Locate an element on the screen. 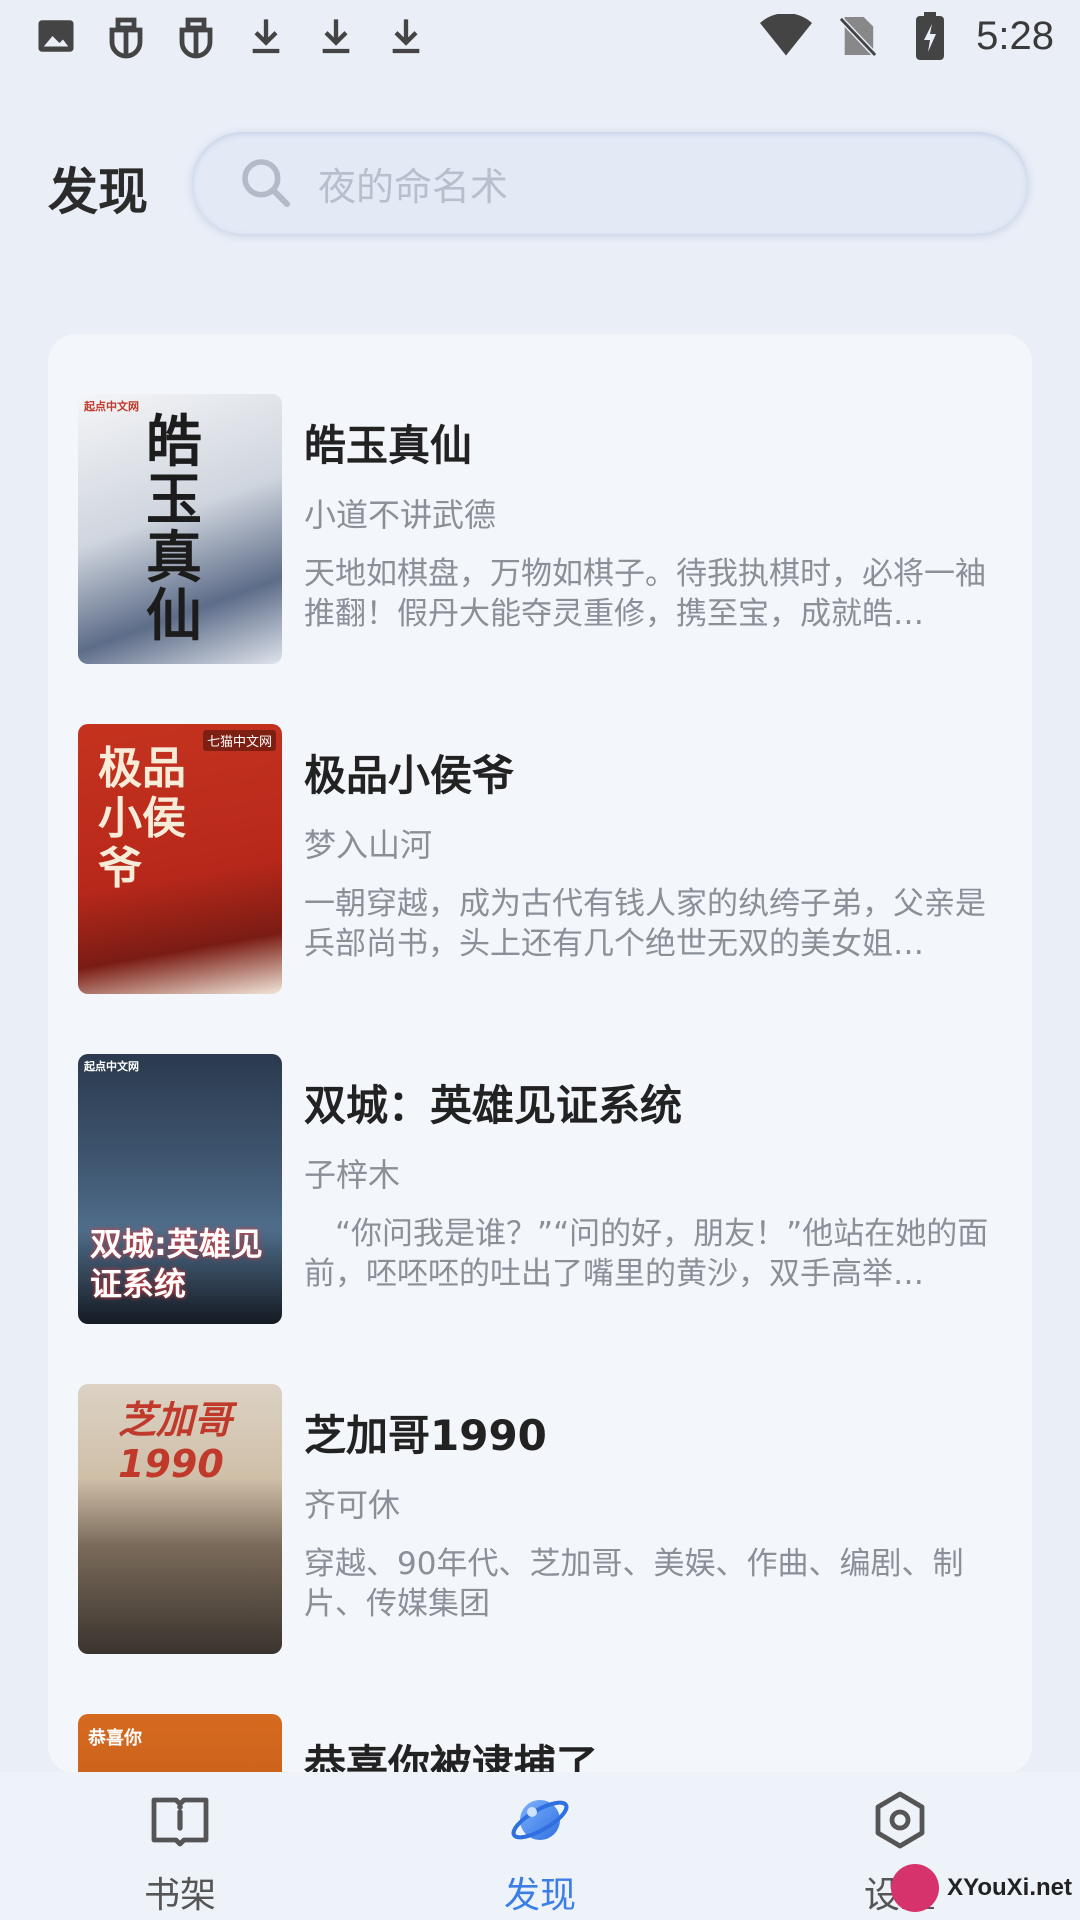 This screenshot has height=1920, width=1080. status-bar: 5:28 is located at coordinates (540, 40).